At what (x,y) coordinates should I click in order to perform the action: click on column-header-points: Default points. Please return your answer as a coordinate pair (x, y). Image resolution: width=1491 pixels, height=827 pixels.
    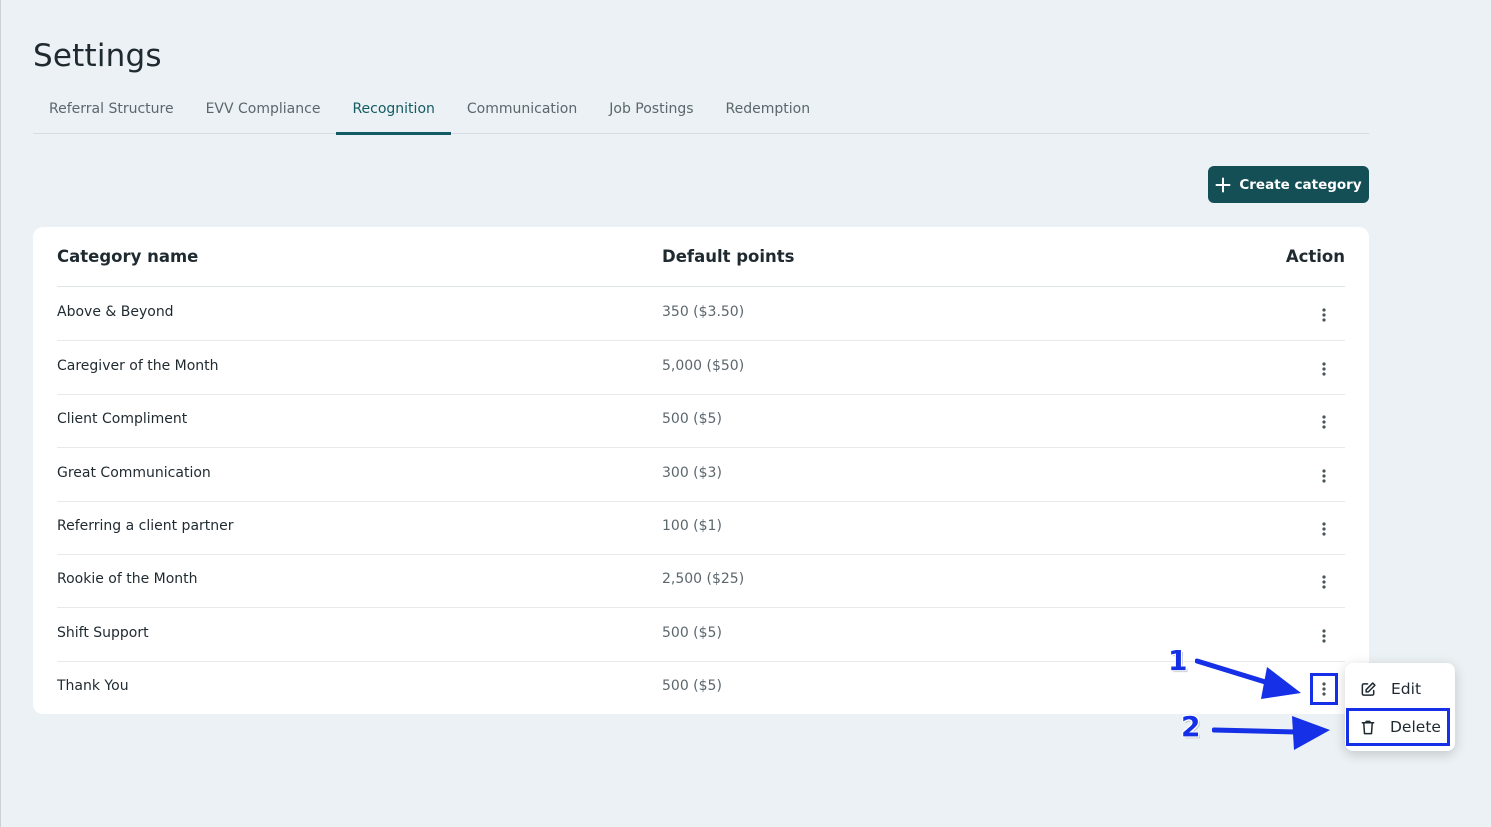
    Looking at the image, I should click on (728, 256).